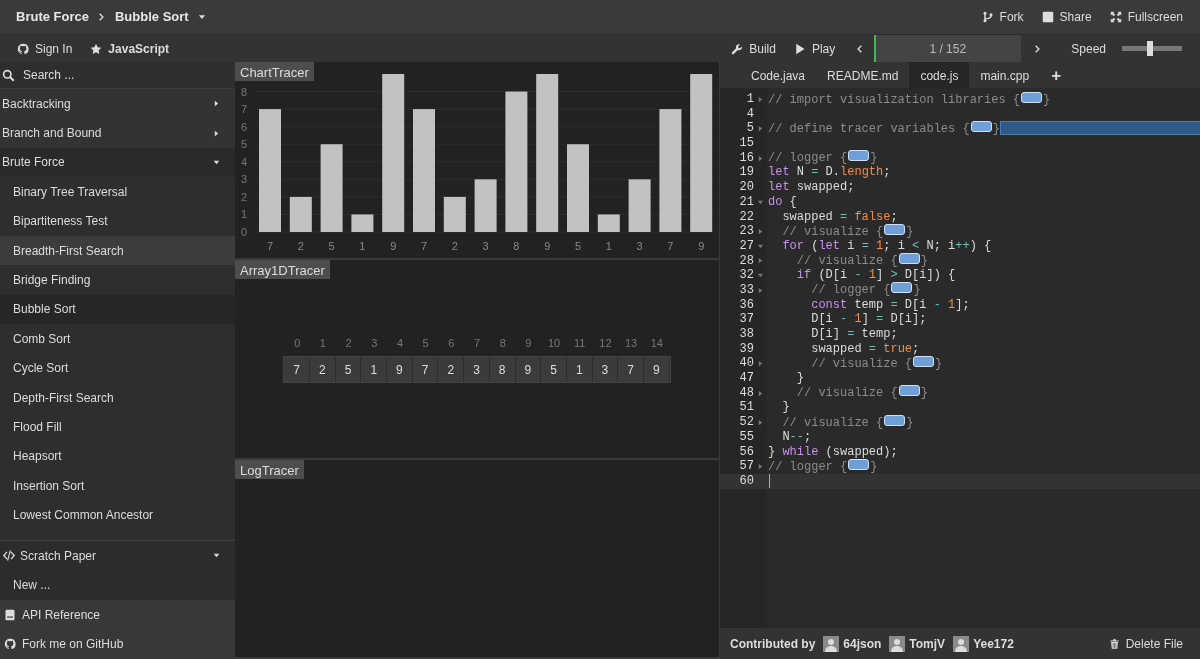 The height and width of the screenshot is (659, 1200). I want to click on code-line: D[i] = temp;, so click(854, 334).